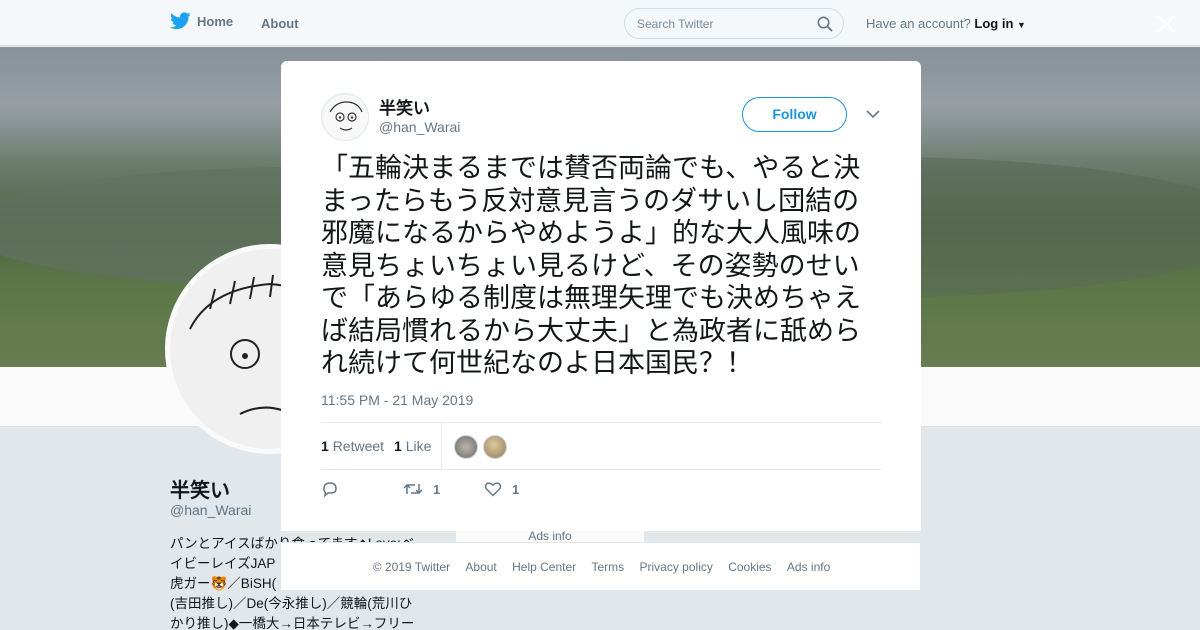 The height and width of the screenshot is (630, 1200). Describe the element at coordinates (676, 567) in the screenshot. I see `footer-link-privacy: Privacy policy` at that location.